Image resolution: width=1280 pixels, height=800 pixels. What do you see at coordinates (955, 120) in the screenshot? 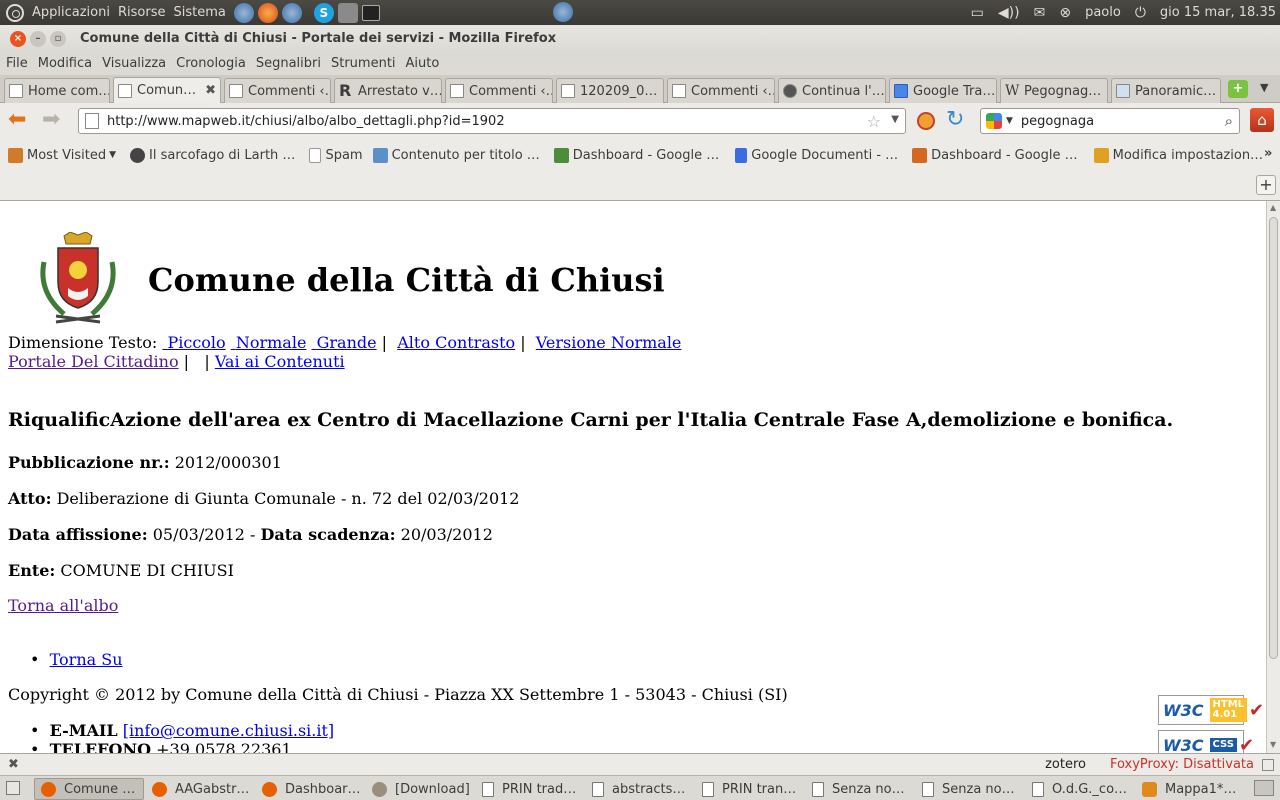
I see `reload-icon: ↻` at bounding box center [955, 120].